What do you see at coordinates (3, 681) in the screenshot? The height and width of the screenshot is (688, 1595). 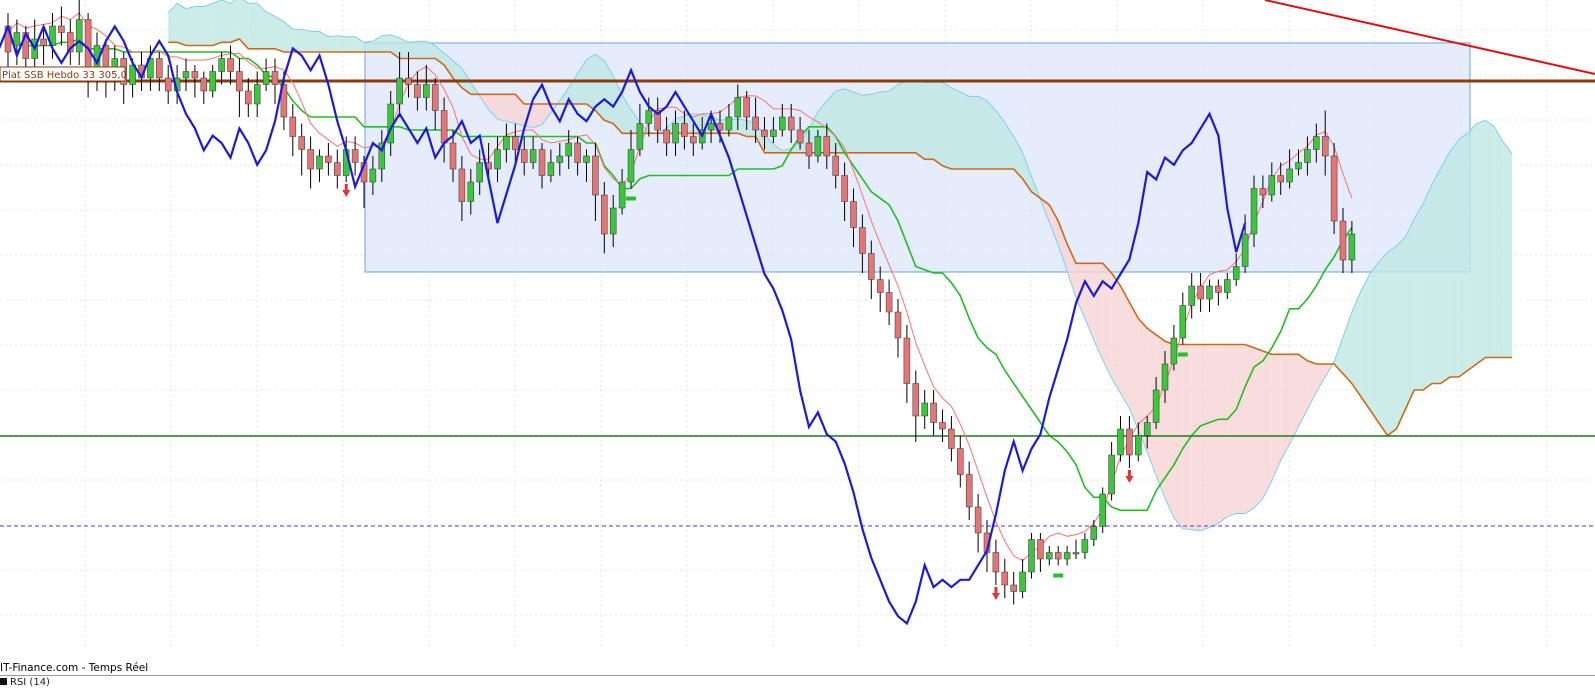 I see `indicator-color-swatch` at bounding box center [3, 681].